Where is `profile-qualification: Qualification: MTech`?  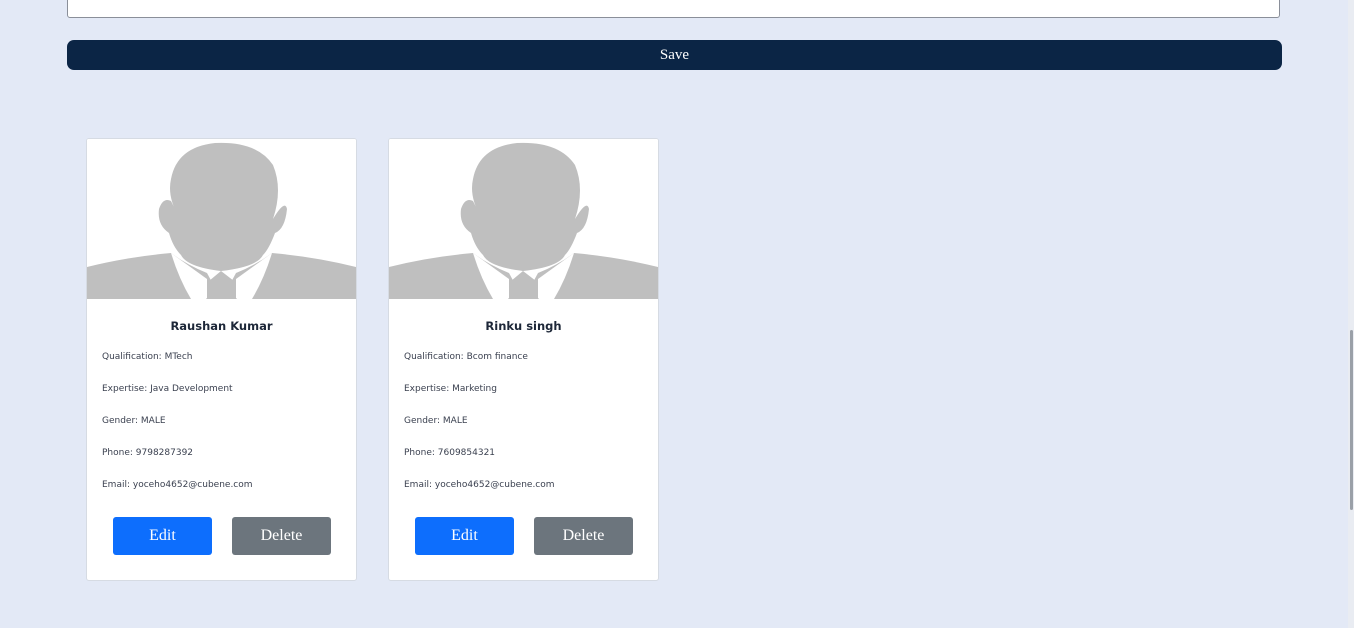
profile-qualification: Qualification: MTech is located at coordinates (147, 357).